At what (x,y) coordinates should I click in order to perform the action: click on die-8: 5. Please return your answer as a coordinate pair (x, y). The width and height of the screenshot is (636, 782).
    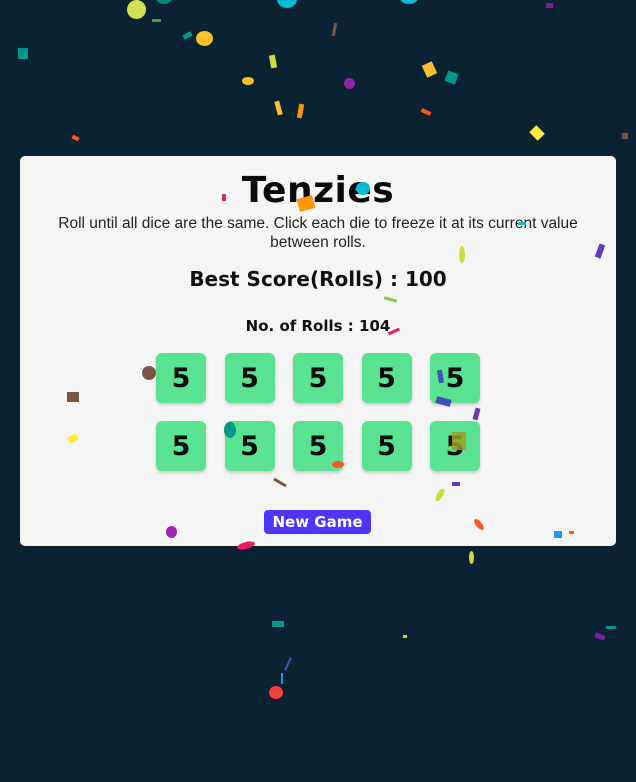
    Looking at the image, I should click on (318, 446).